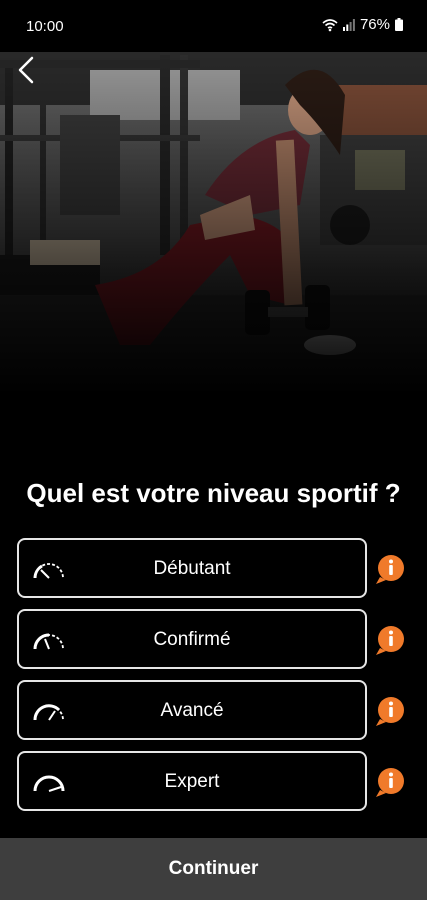 The image size is (427, 900). I want to click on level-label-avance: Avancé, so click(192, 710).